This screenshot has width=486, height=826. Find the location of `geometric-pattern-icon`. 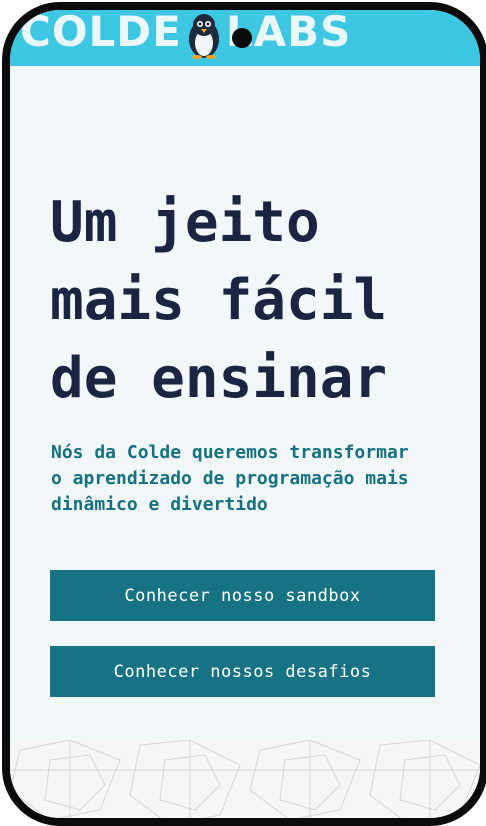

geometric-pattern-icon is located at coordinates (245, 778).